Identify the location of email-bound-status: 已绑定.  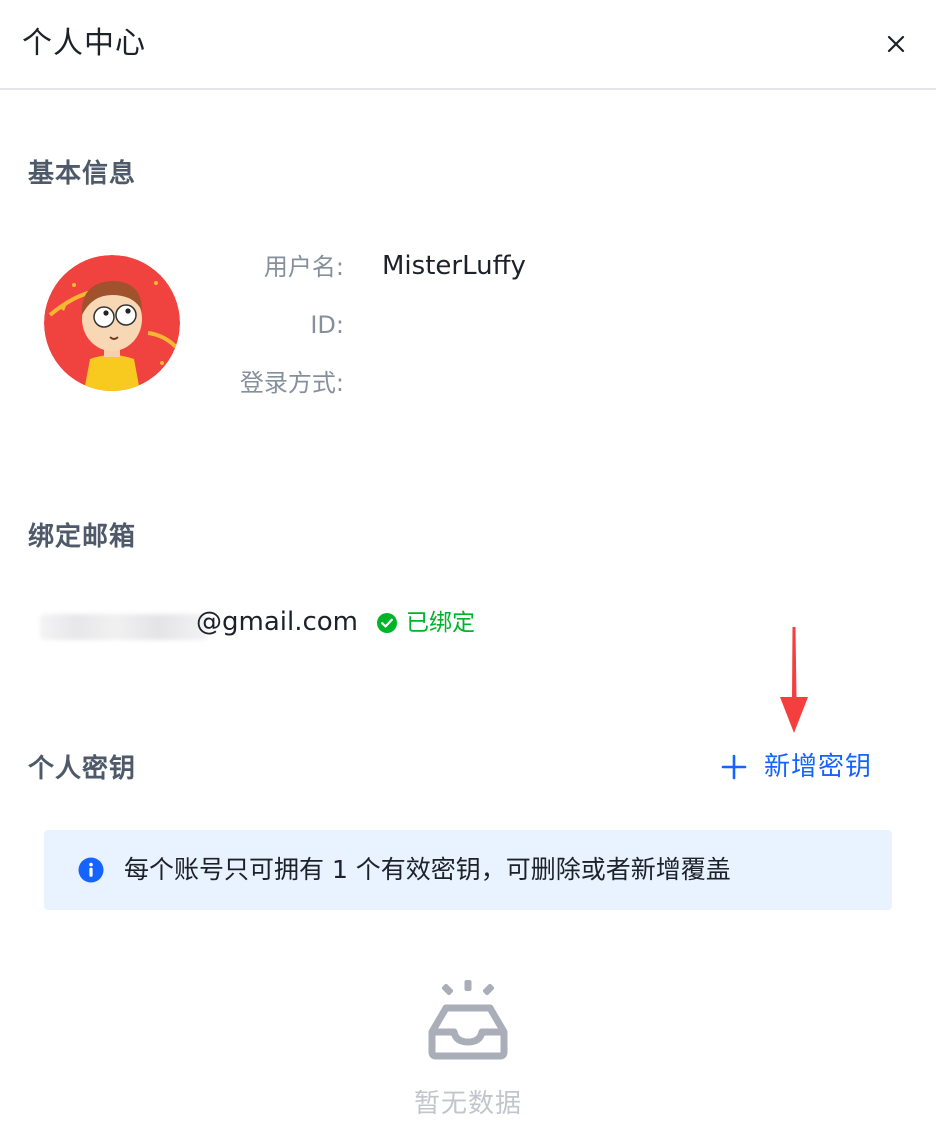
(425, 623).